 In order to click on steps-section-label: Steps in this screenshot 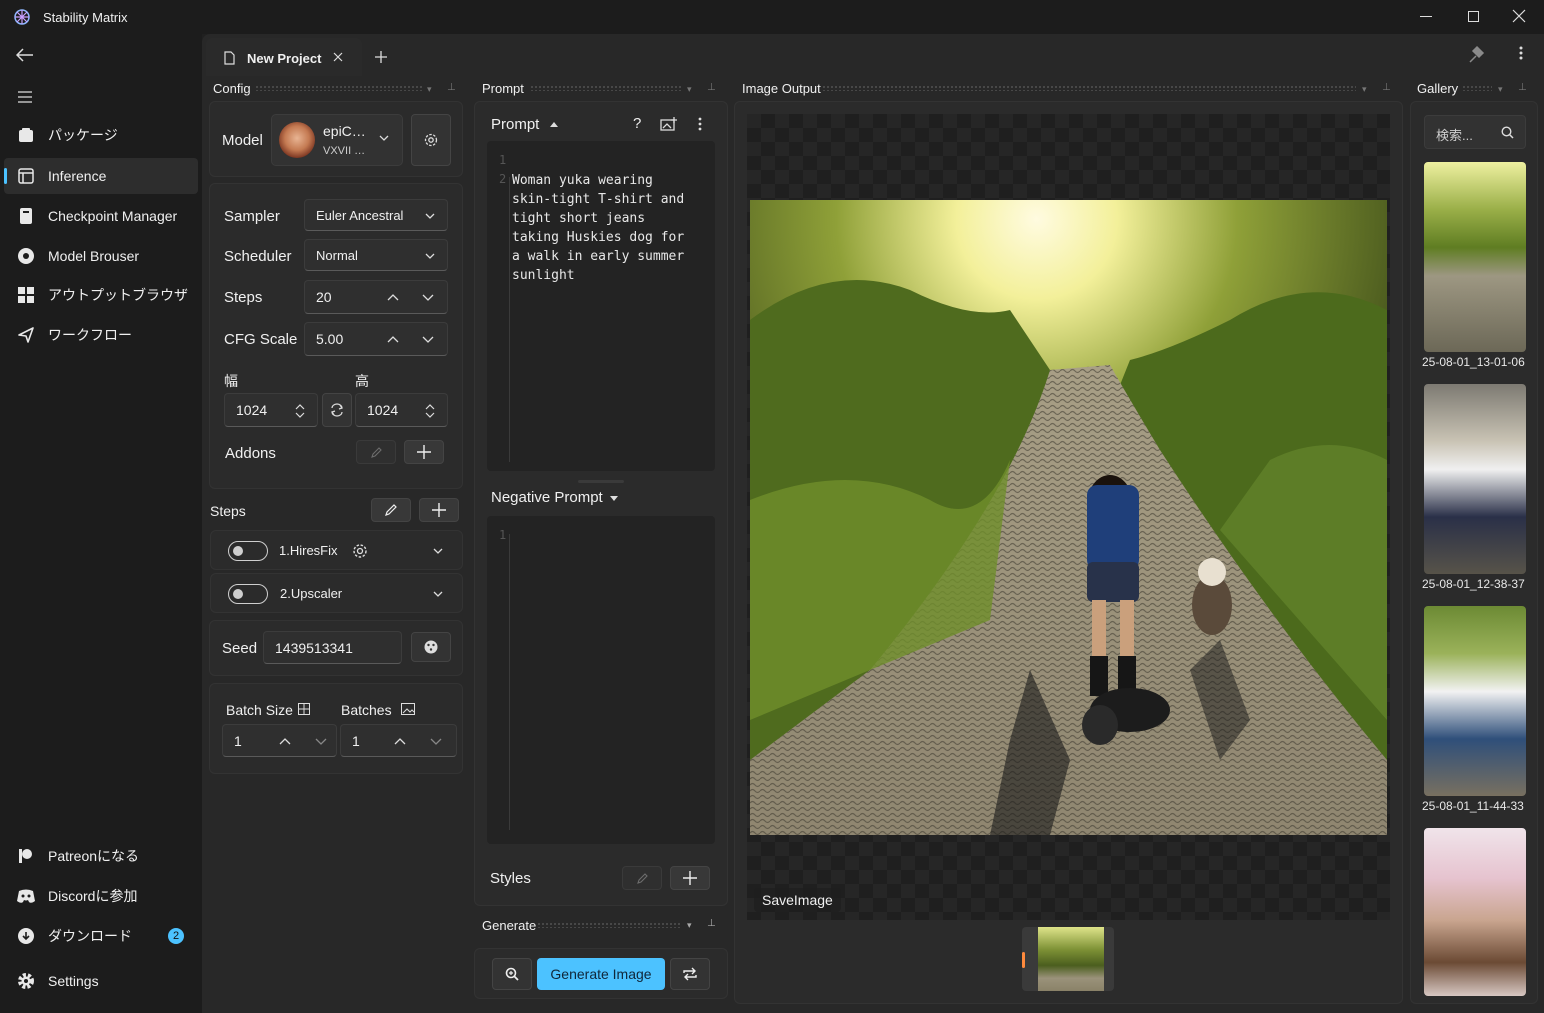, I will do `click(228, 511)`.